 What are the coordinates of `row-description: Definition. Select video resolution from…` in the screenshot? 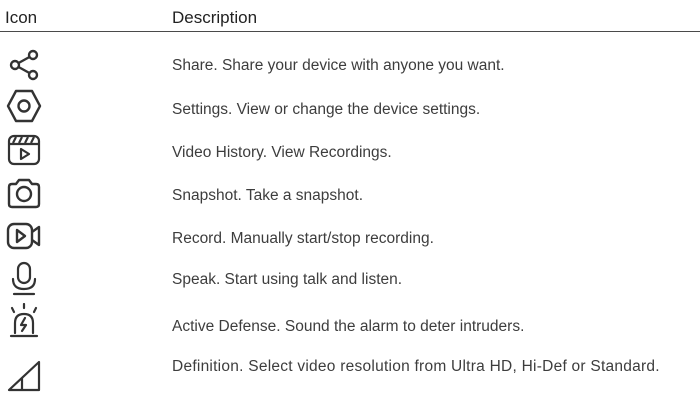 It's located at (416, 366).